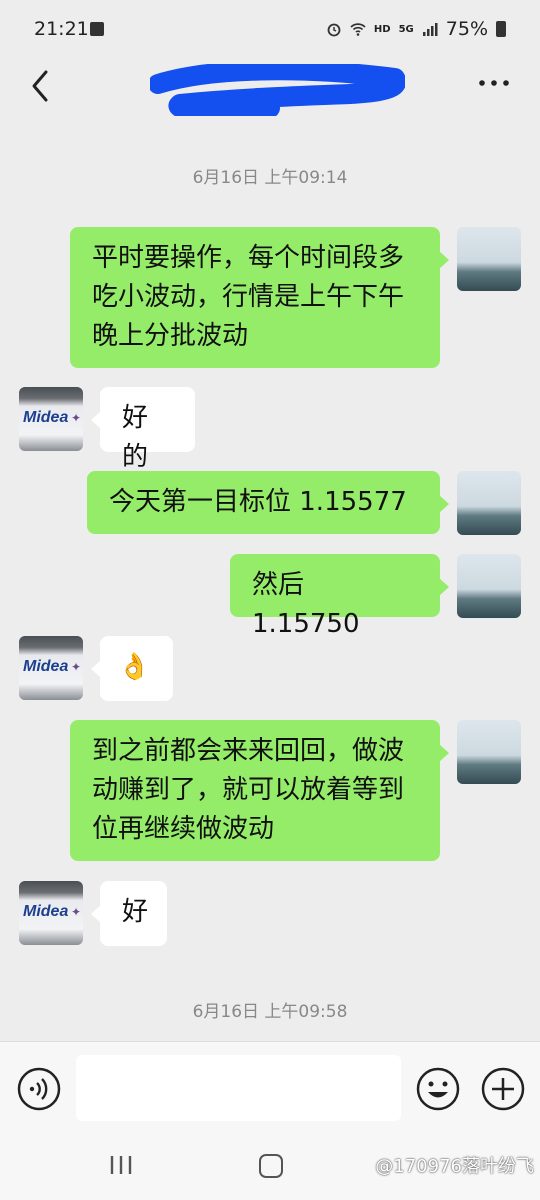 This screenshot has width=540, height=1200. Describe the element at coordinates (121, 1165) in the screenshot. I see `recents-icon` at that location.